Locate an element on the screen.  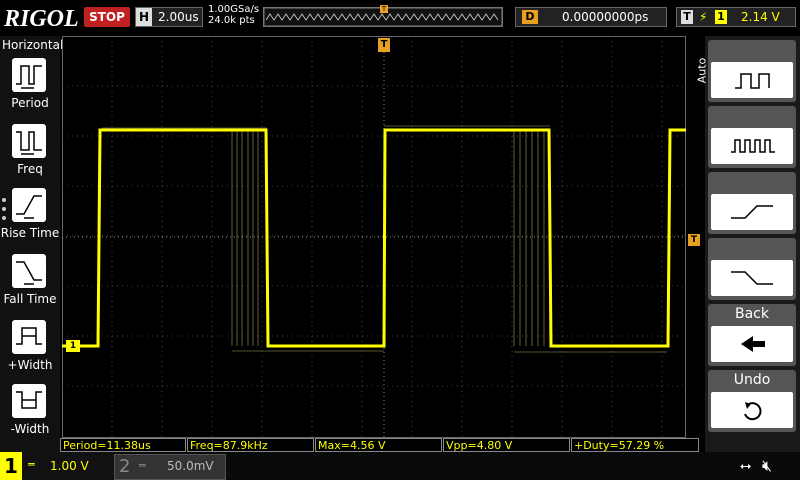
trigger-channel: 1 is located at coordinates (721, 17).